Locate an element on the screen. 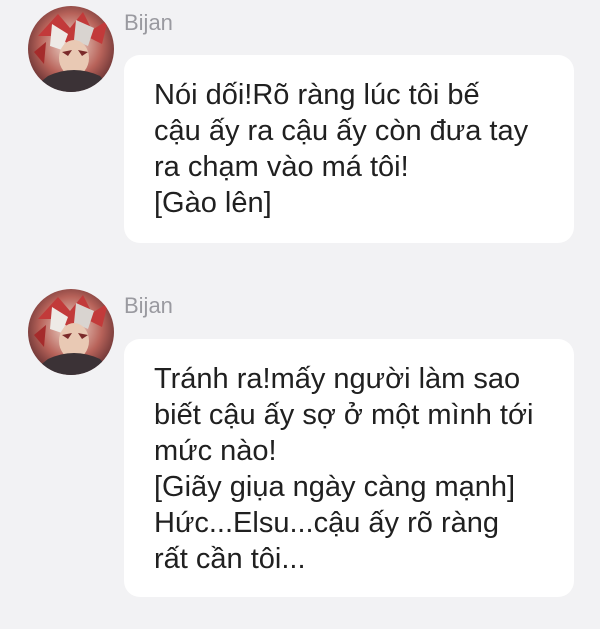  message-text-line: ra chạm vào má tôi! is located at coordinates (281, 167).